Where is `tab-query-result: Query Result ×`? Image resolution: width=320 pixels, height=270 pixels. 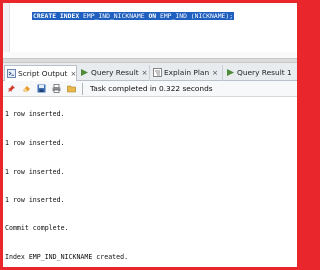
tab-query-result: Query Result × is located at coordinates (114, 73).